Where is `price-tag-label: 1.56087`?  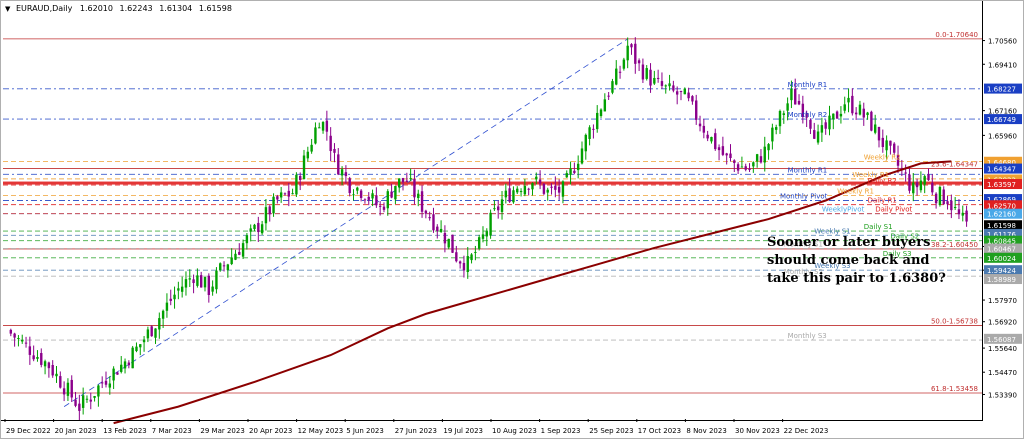 price-tag-label: 1.56087 is located at coordinates (1001, 340).